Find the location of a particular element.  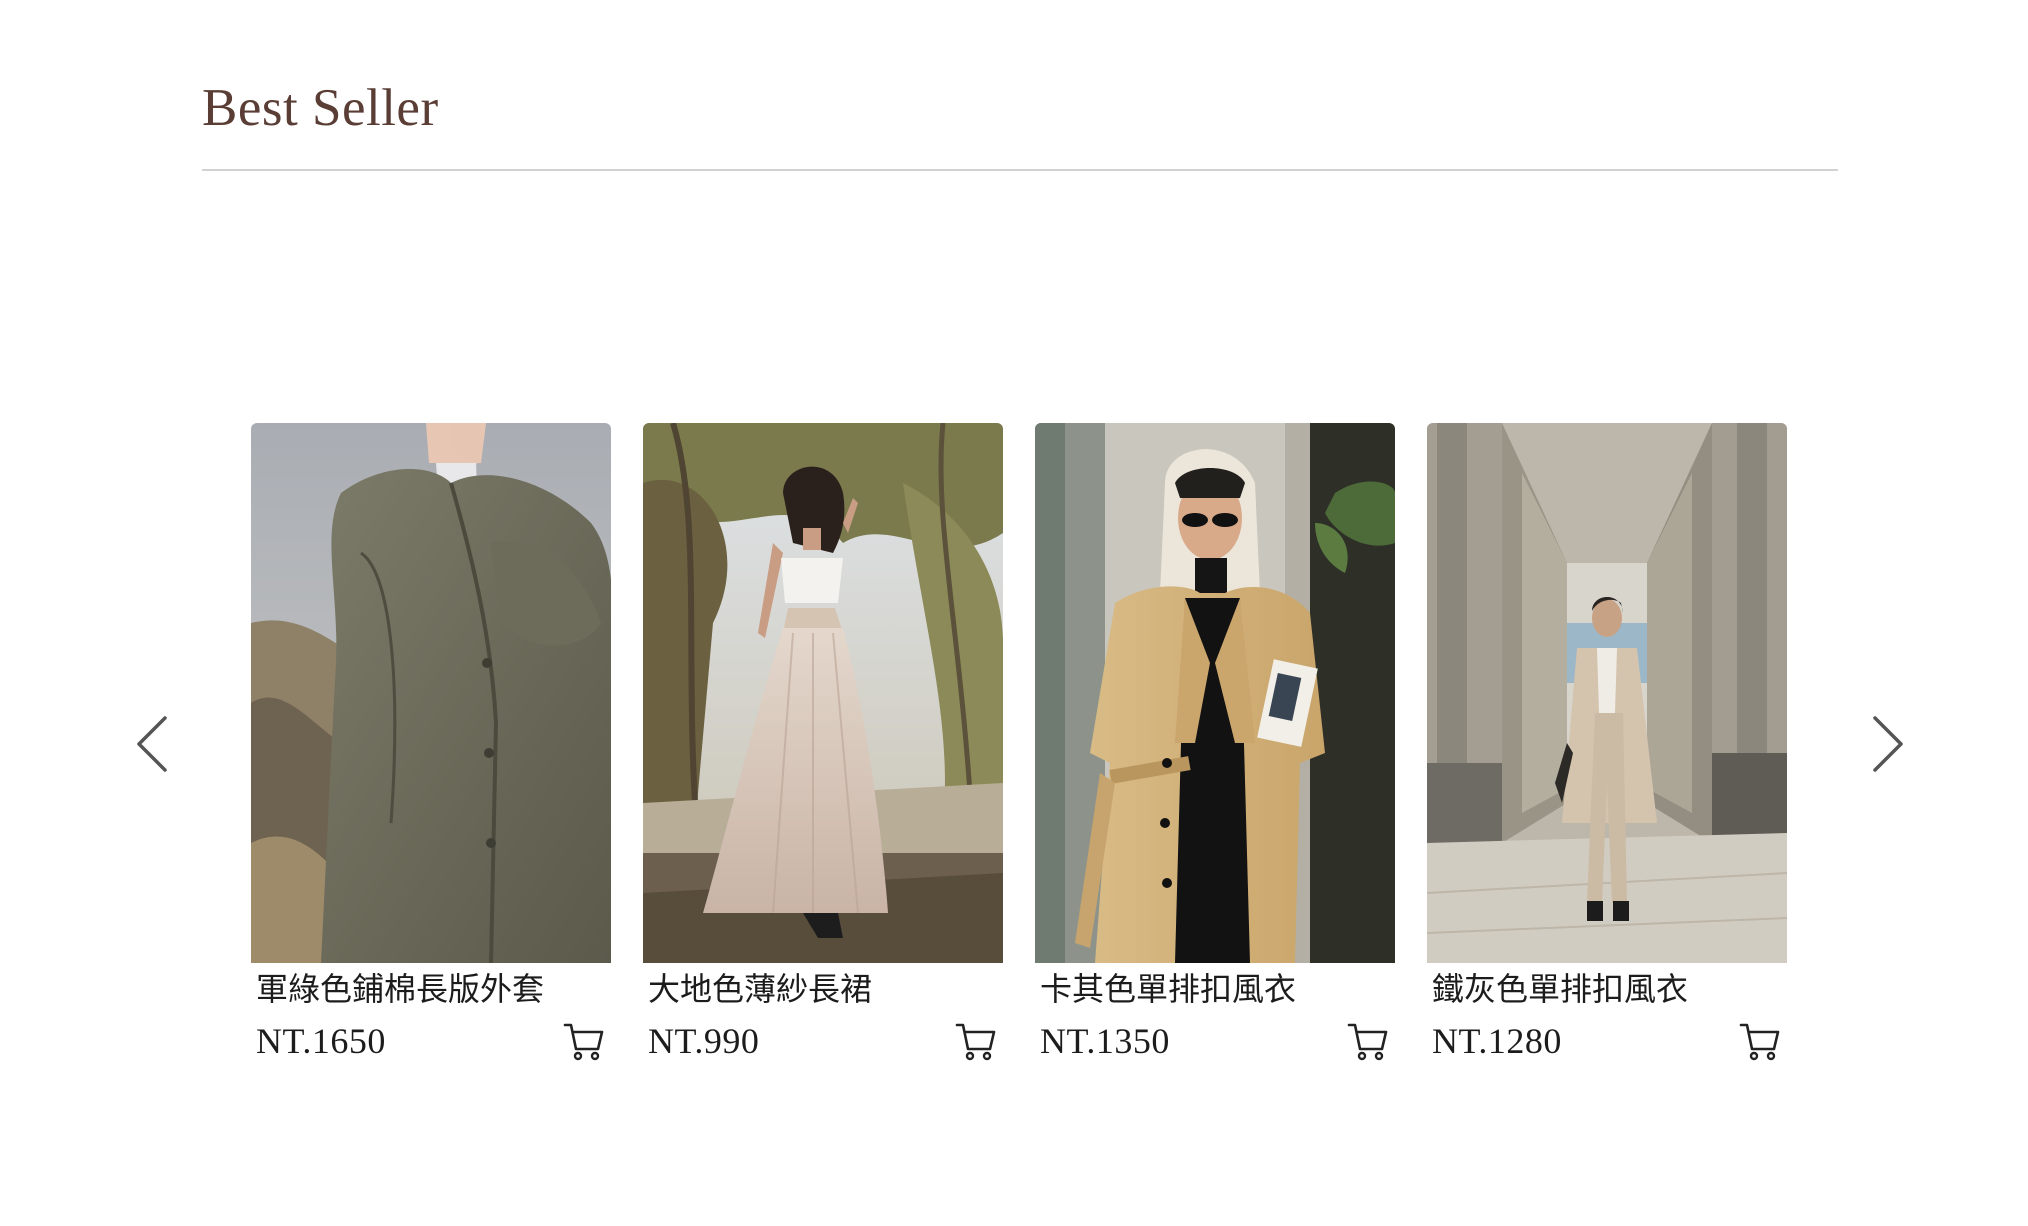

carousel-next-button is located at coordinates (1888, 744).